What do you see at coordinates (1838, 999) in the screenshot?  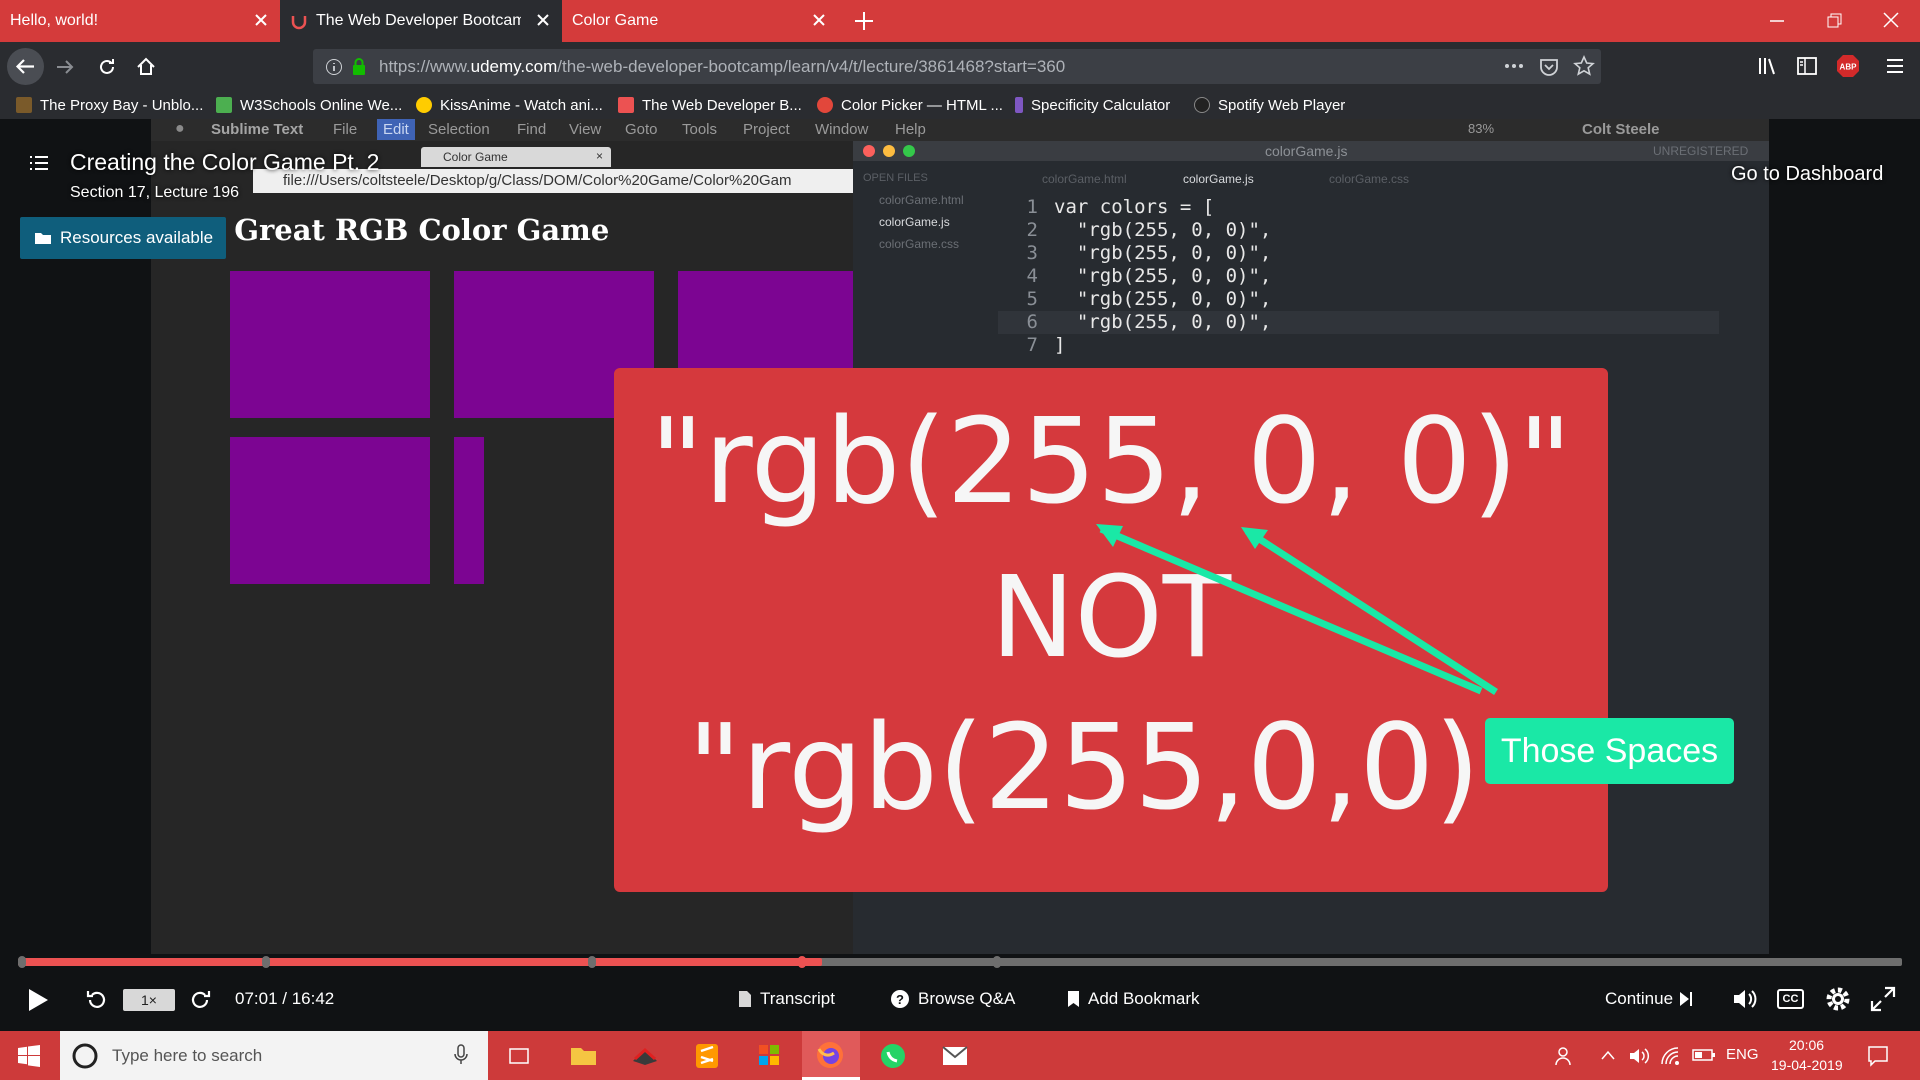 I see `settings-gear-icon` at bounding box center [1838, 999].